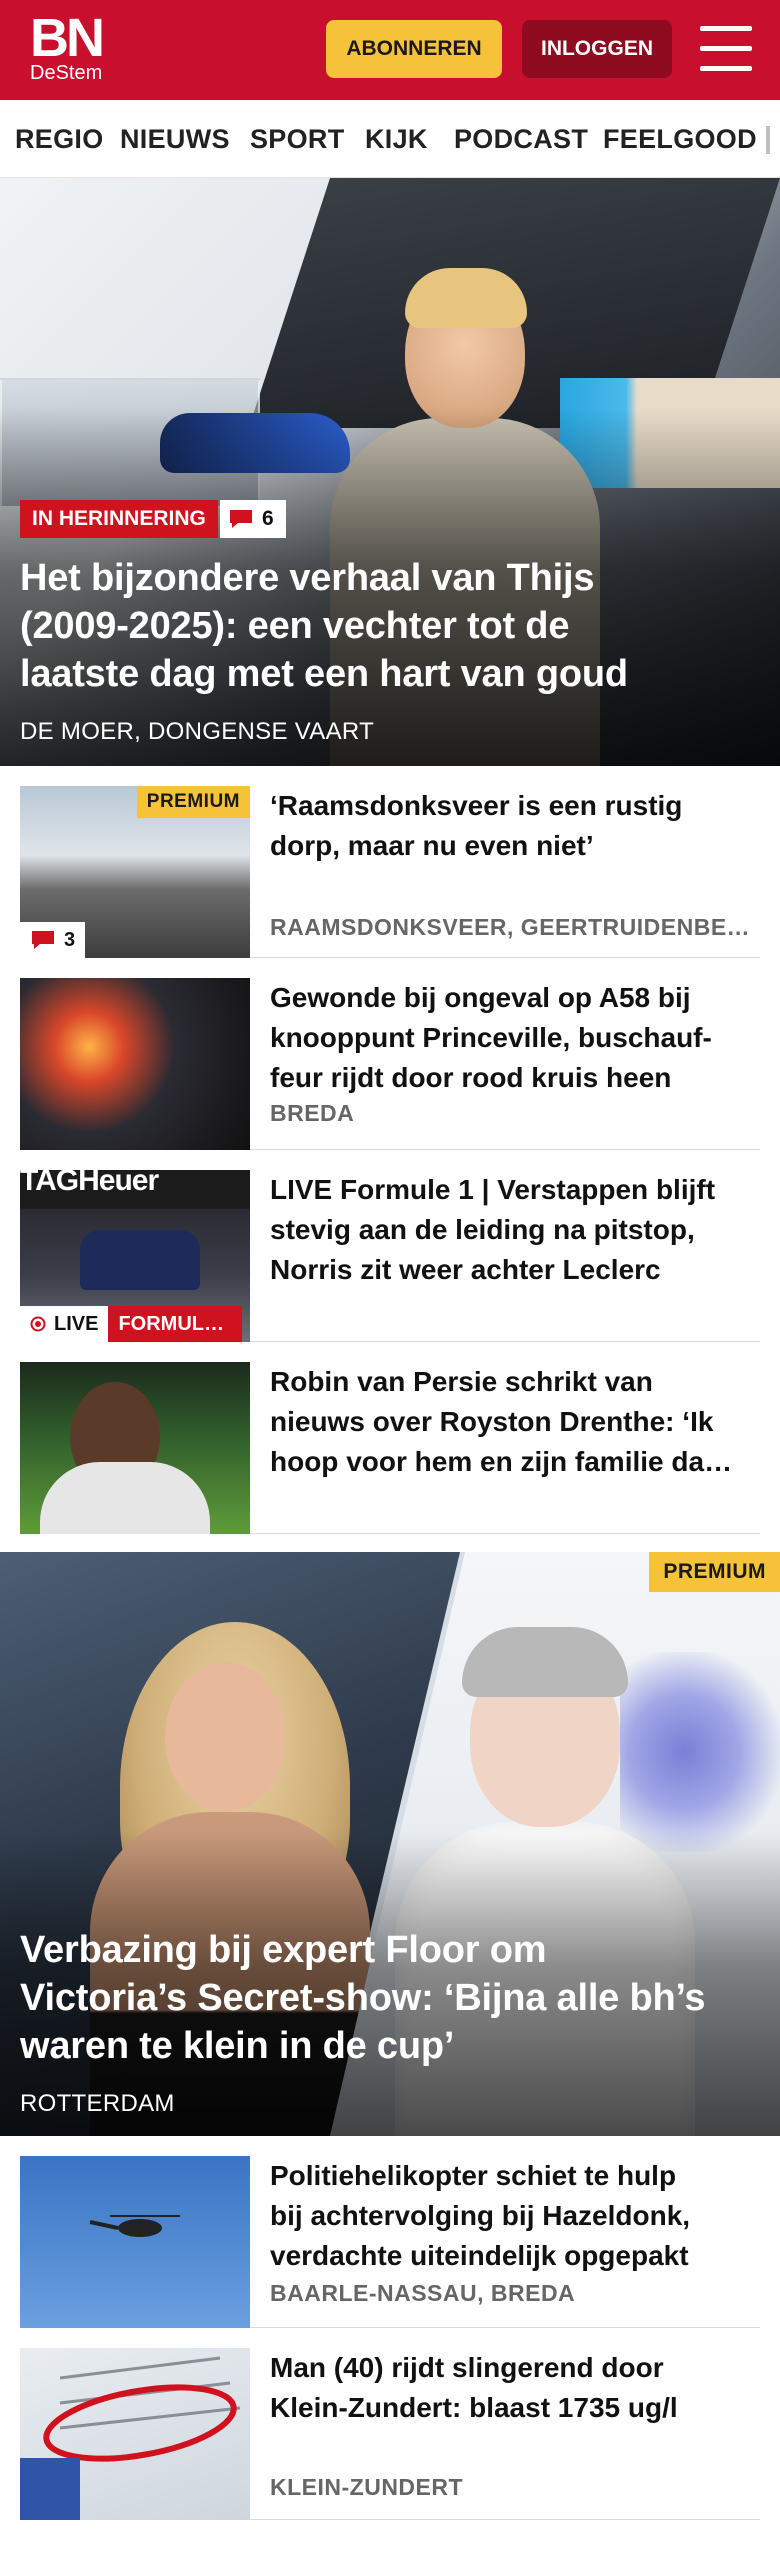 This screenshot has width=780, height=2560. What do you see at coordinates (175, 139) in the screenshot?
I see `nav-item-nieuws: NIEUWS` at bounding box center [175, 139].